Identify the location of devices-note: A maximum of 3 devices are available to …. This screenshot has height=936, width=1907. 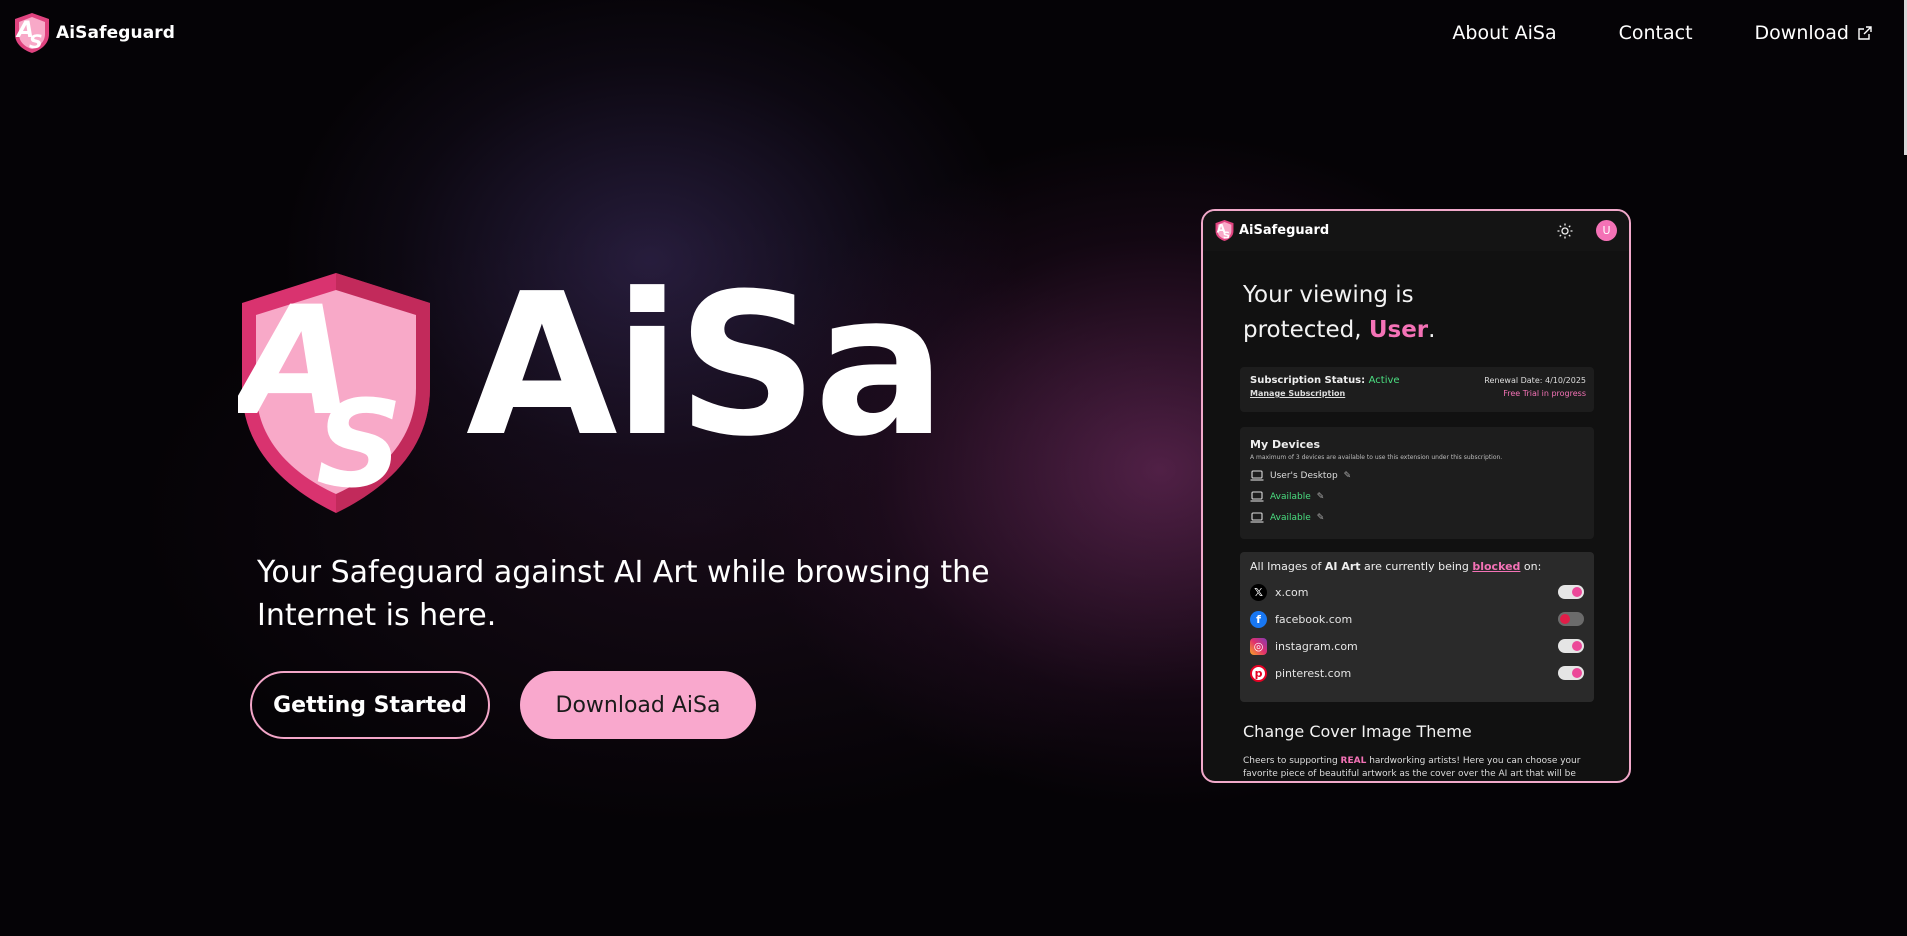
(1376, 457).